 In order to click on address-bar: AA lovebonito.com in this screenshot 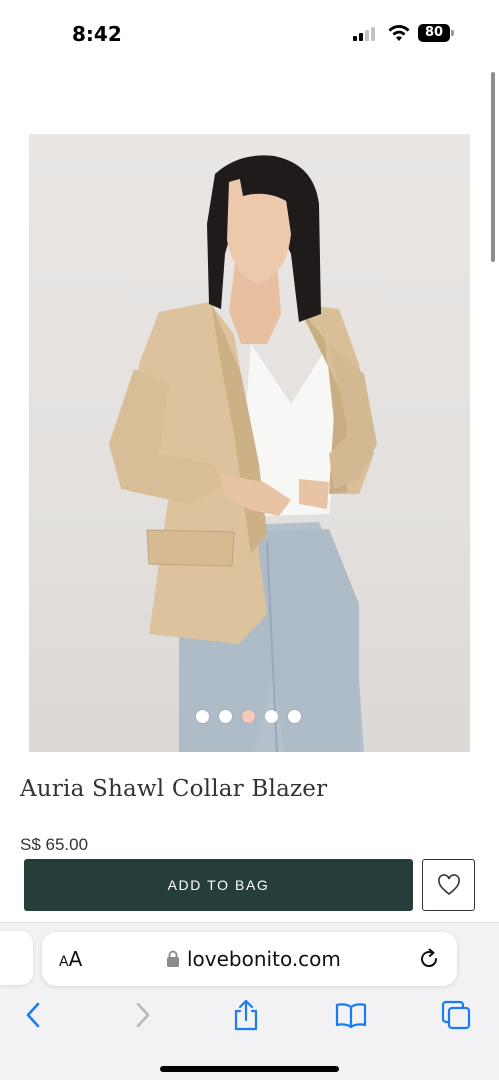, I will do `click(249, 959)`.